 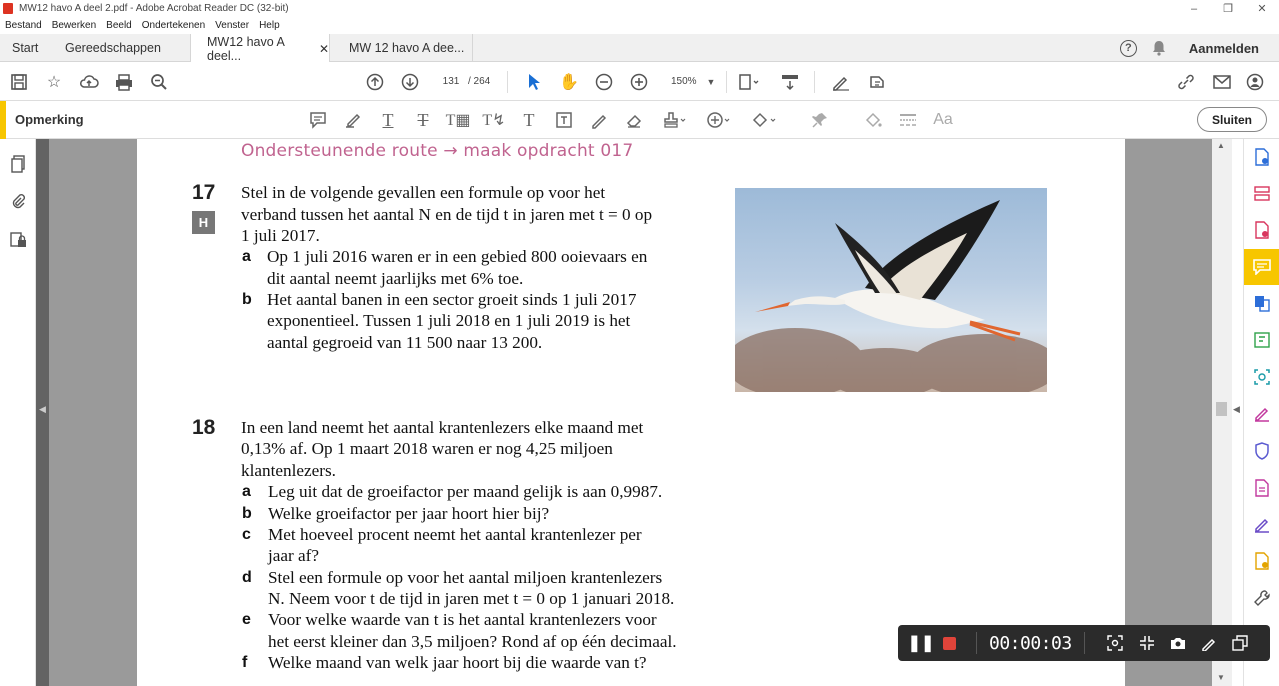 I want to click on close-comment-button: Sluiten, so click(x=1232, y=119).